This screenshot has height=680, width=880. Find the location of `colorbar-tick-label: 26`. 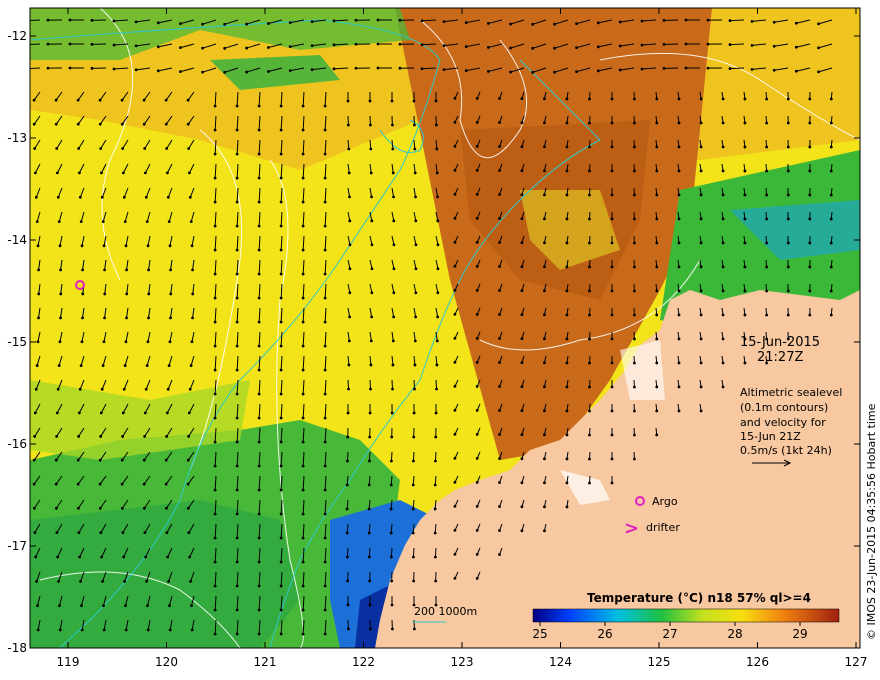

colorbar-tick-label: 26 is located at coordinates (604, 634).